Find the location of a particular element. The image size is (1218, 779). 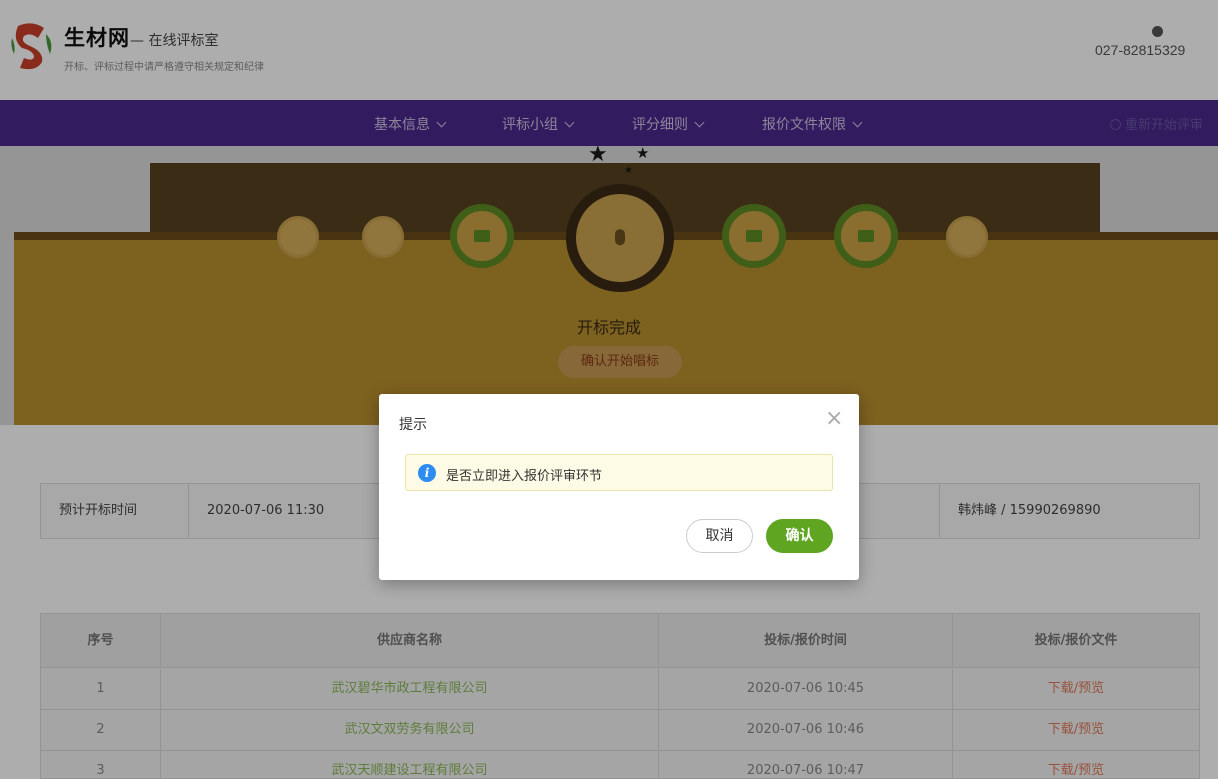

confirm-dialog: 提示 × i 是否立即进入报价评审环节 取消 确认 is located at coordinates (619, 487).